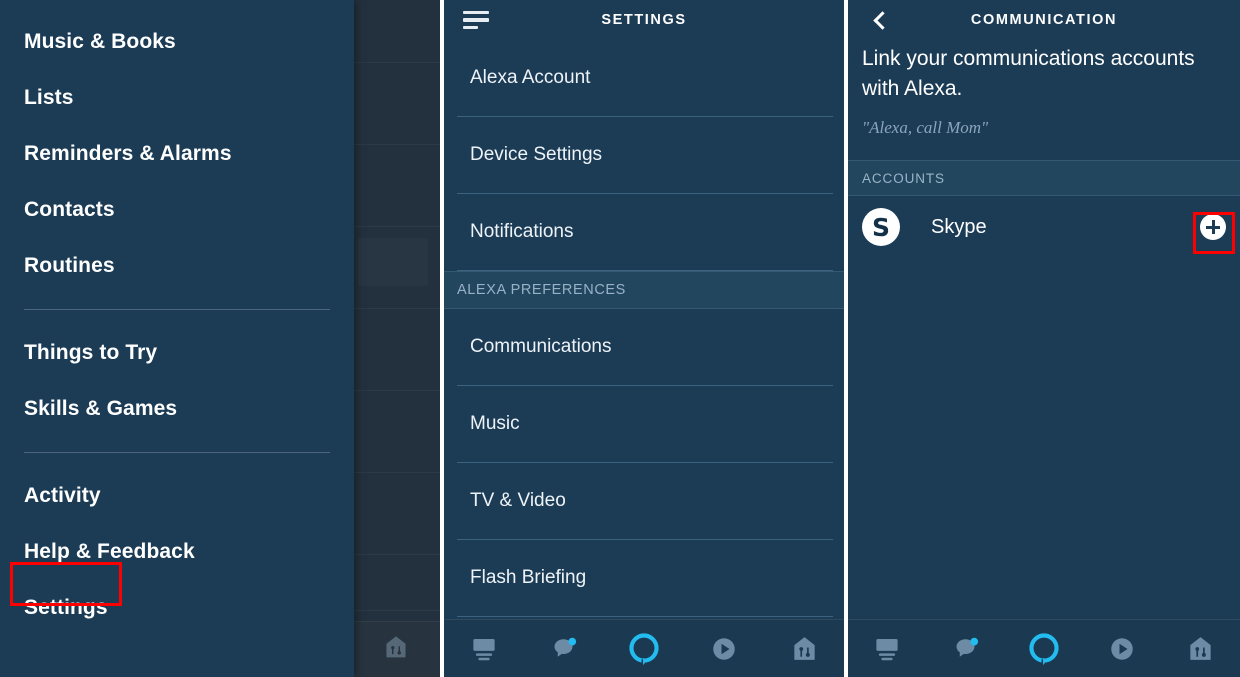 The image size is (1240, 677). Describe the element at coordinates (69, 265) in the screenshot. I see `sidebar-item-label: Routines` at that location.